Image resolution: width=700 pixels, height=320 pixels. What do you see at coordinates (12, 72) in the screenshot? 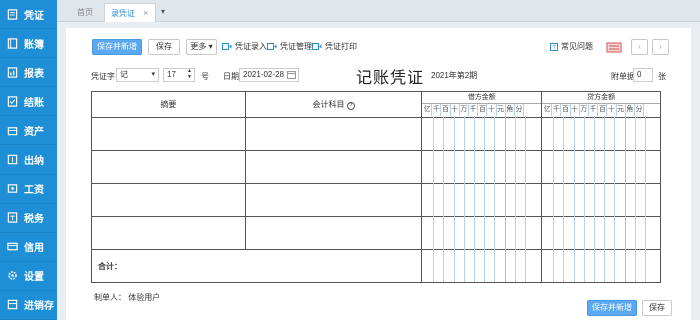
I see `report-icon` at bounding box center [12, 72].